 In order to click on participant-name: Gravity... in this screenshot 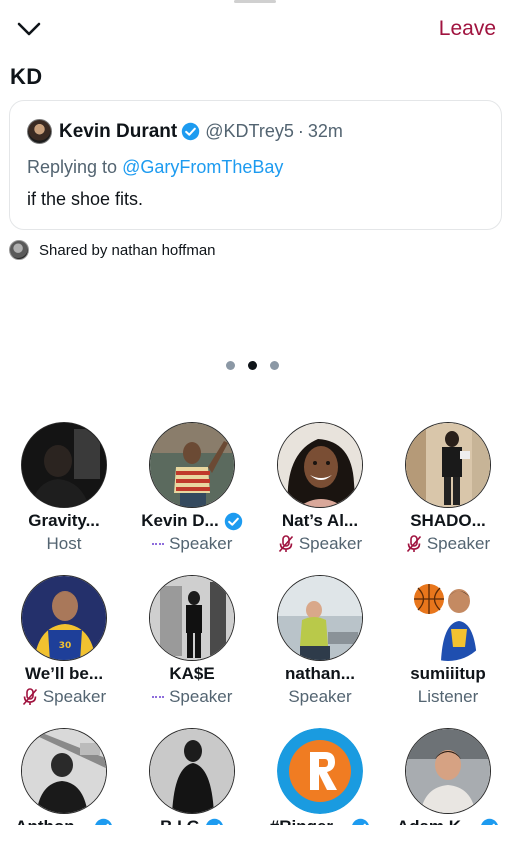, I will do `click(64, 520)`.